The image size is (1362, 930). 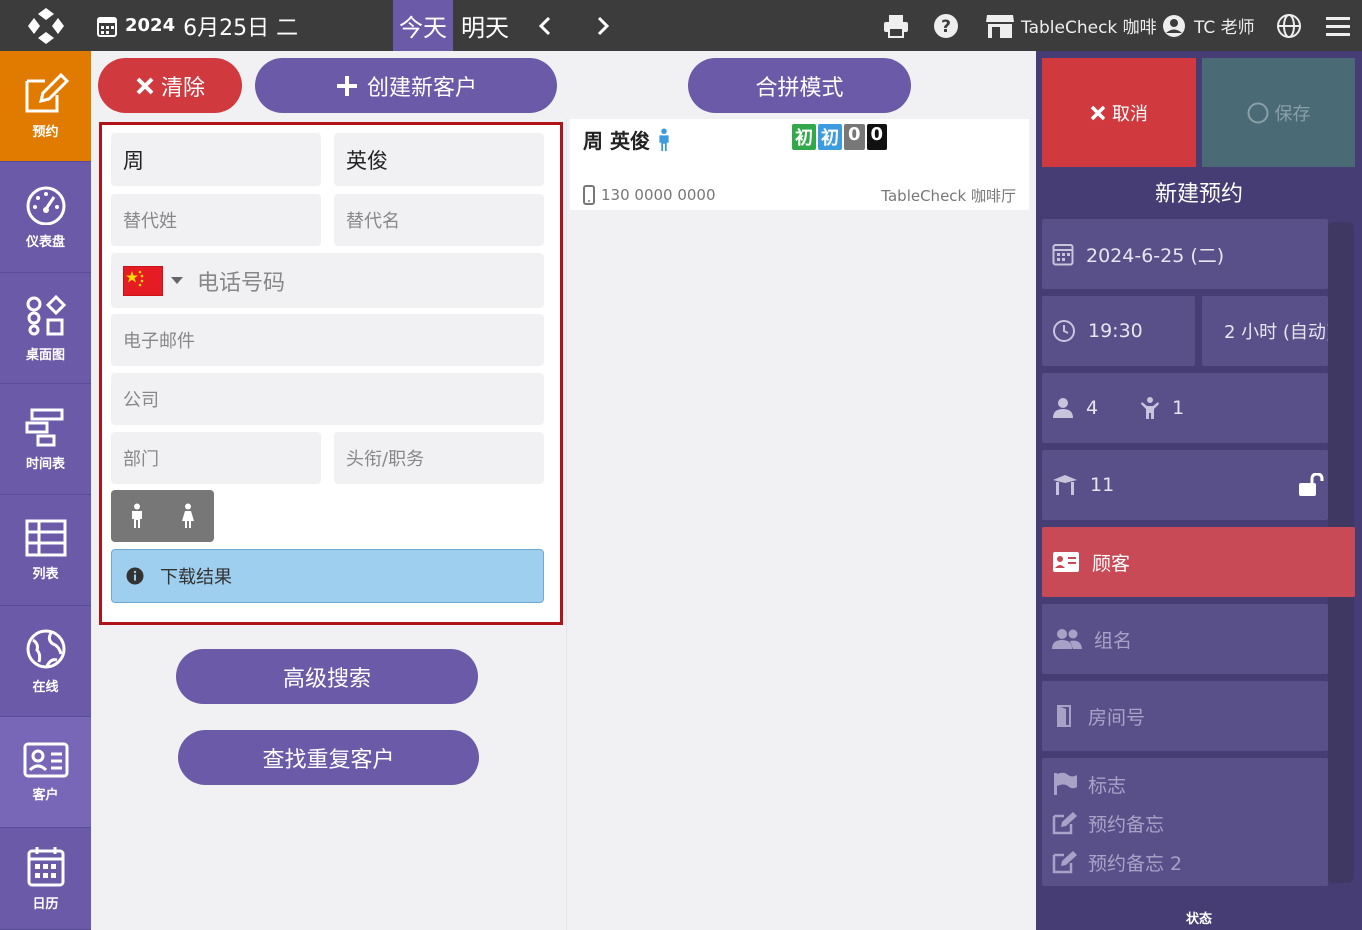 I want to click on download-label: 下载结果, so click(x=196, y=577).